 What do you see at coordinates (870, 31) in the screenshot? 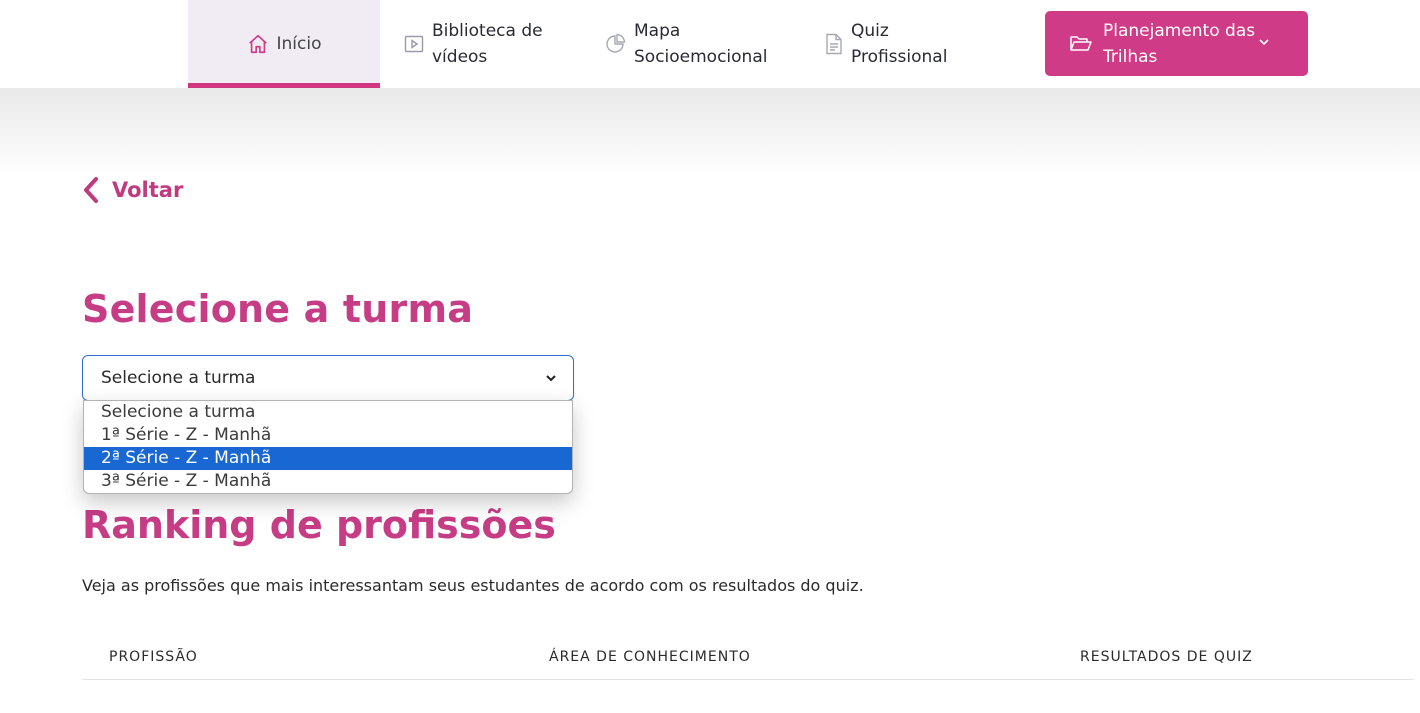
I see `nav-quiz-line1: Quiz` at bounding box center [870, 31].